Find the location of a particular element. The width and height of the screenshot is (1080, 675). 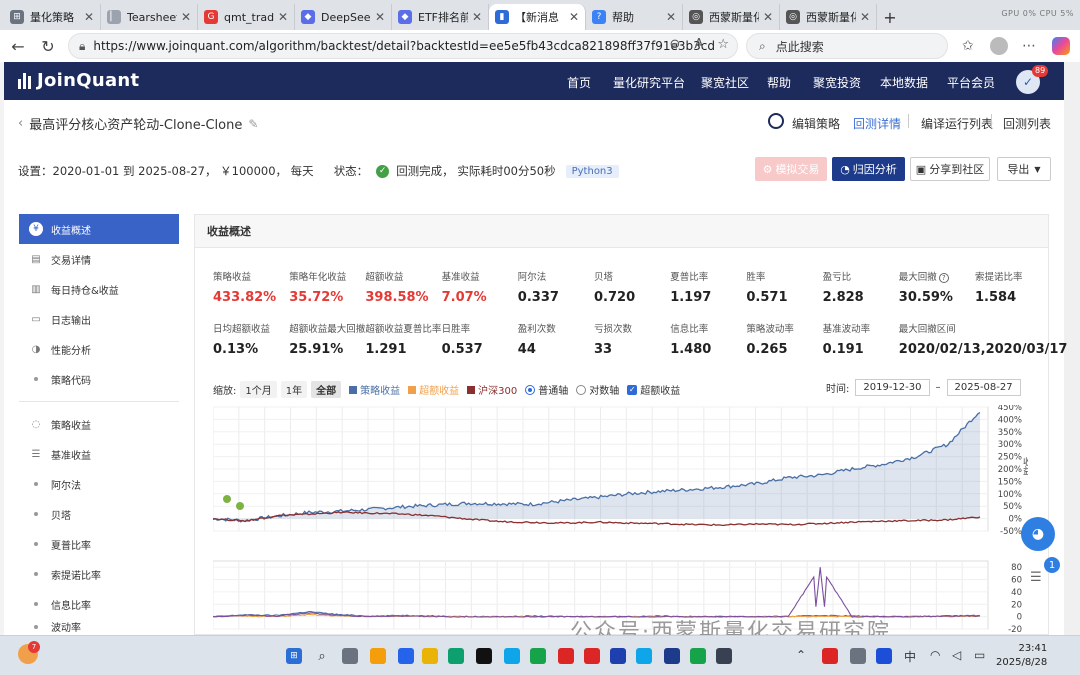

help-icon: ? is located at coordinates (943, 278).